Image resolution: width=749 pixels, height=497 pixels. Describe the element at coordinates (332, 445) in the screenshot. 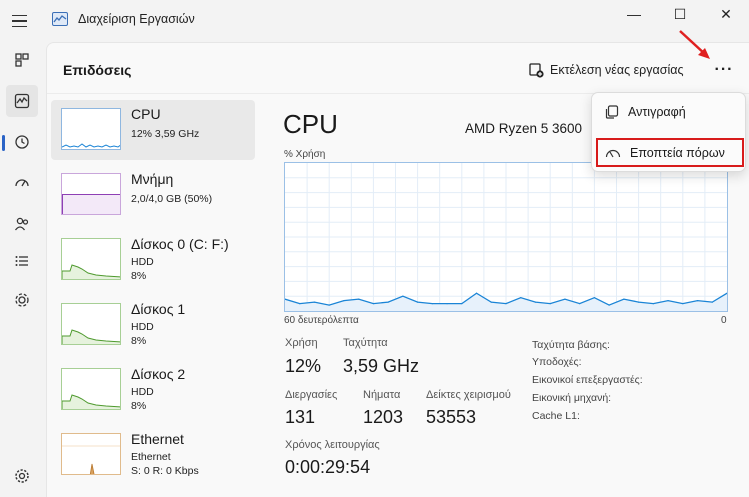

I see `uptime-label: Χρόνος λειτουργίας` at that location.